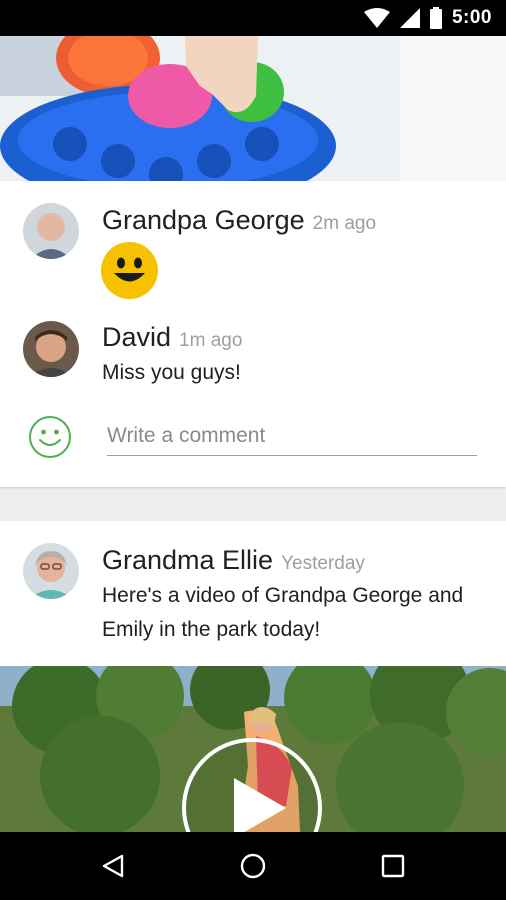 Image resolution: width=506 pixels, height=900 pixels. What do you see at coordinates (252, 786) in the screenshot?
I see `play-icon` at bounding box center [252, 786].